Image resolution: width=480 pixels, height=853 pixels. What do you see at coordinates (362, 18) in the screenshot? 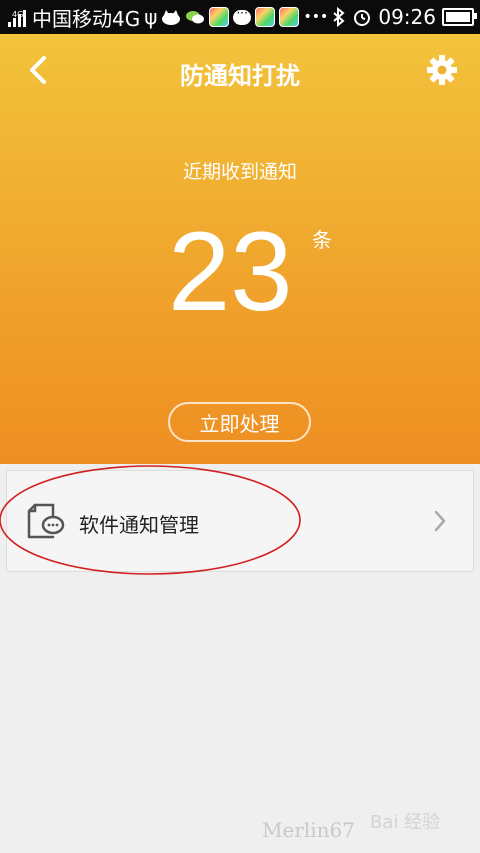
I see `alarm-icon` at bounding box center [362, 18].